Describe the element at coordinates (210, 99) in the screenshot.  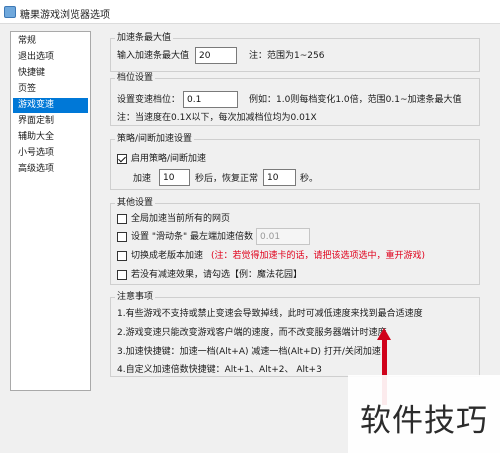
I see `step-input` at that location.